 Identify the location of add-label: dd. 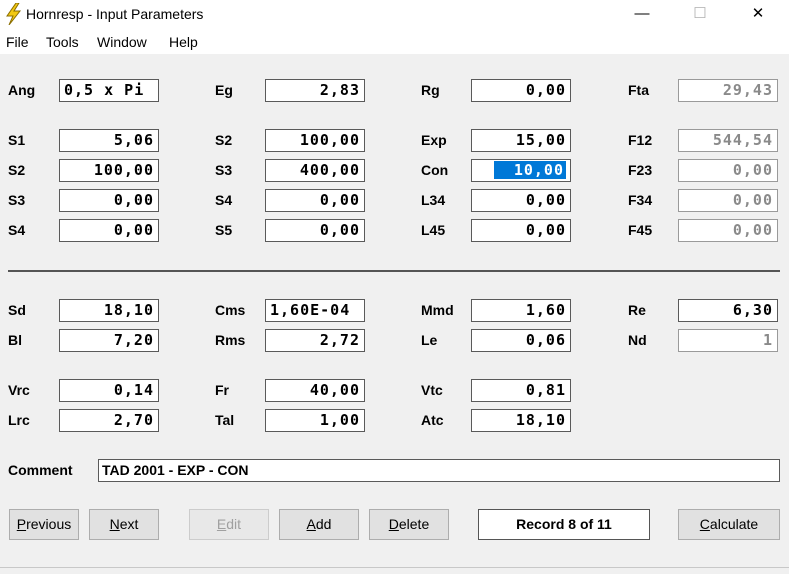
(323, 524).